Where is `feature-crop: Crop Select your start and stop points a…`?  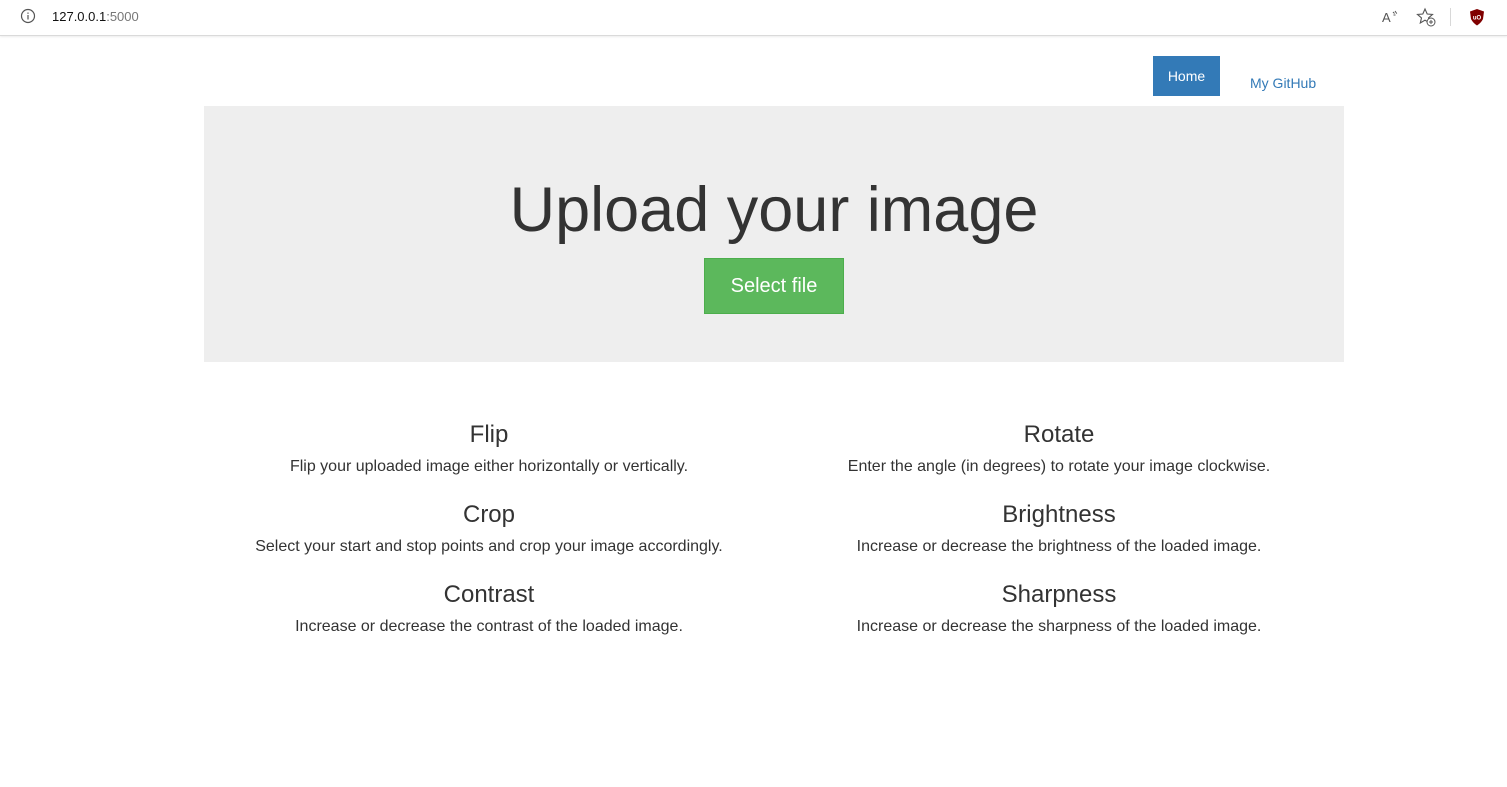
feature-crop: Crop Select your start and stop points a… is located at coordinates (489, 540).